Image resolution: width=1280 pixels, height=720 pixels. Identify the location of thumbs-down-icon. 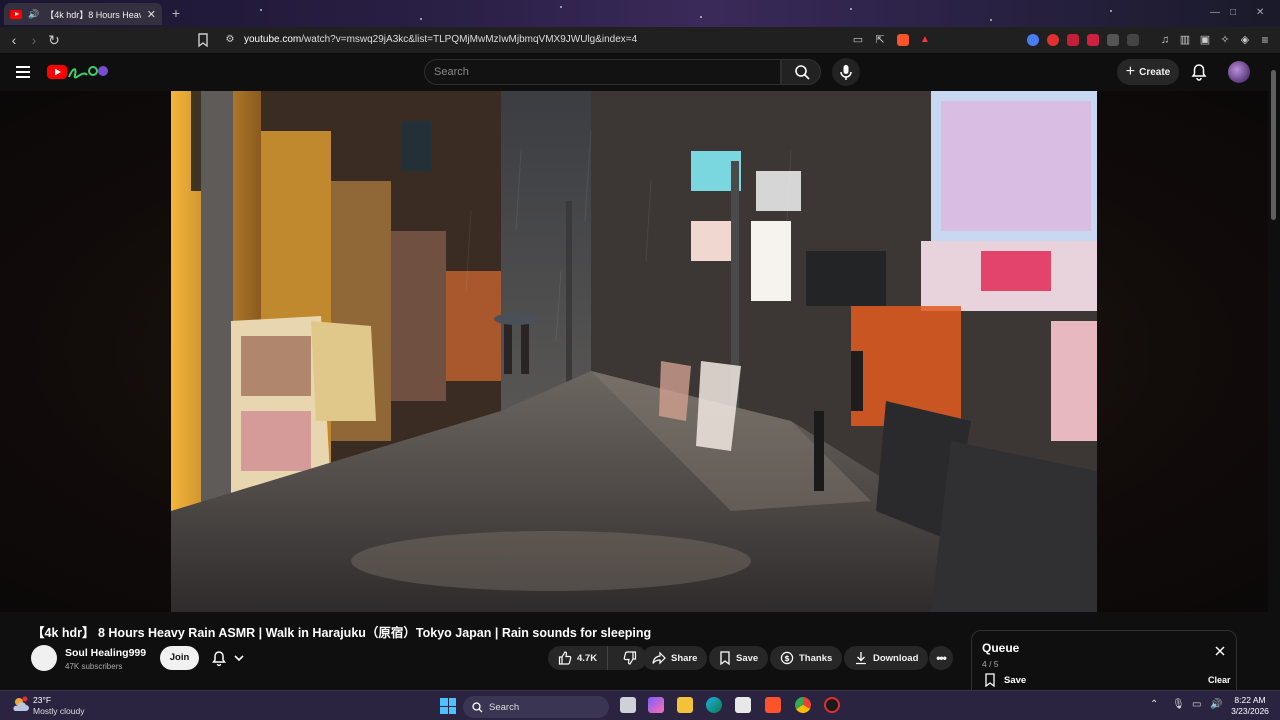
(630, 658).